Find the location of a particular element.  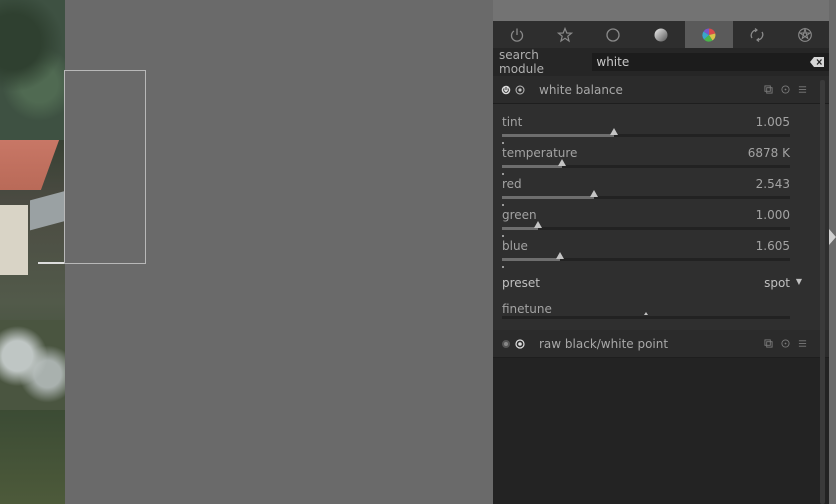

tab-correct is located at coordinates (757, 34).